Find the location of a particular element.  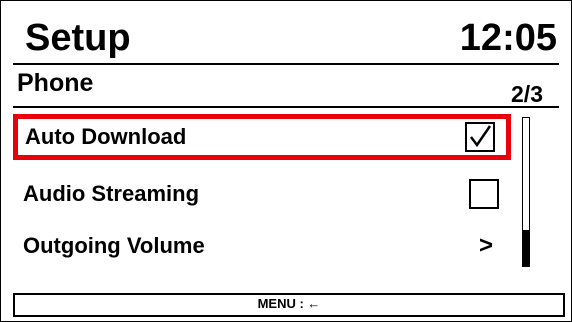

menu-item-label: Outgoing Volume is located at coordinates (114, 245).